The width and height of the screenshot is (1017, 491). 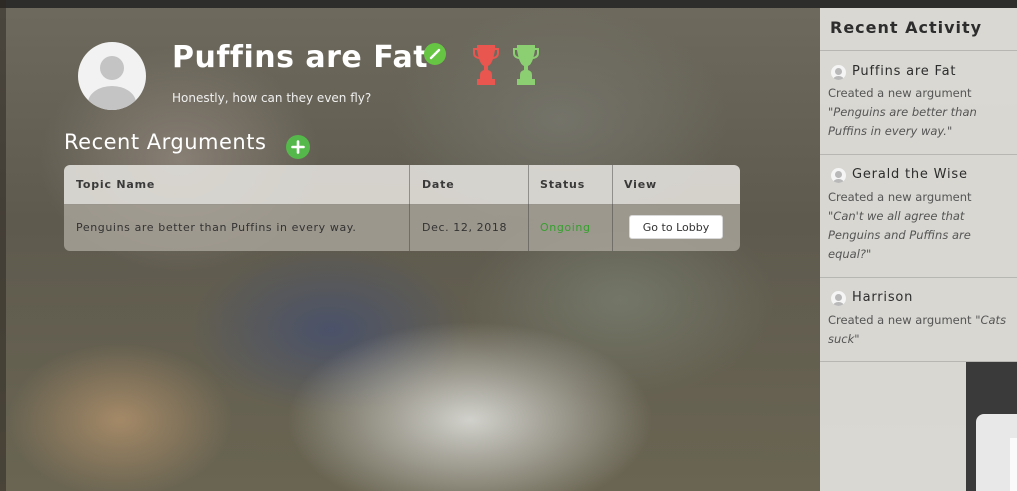 What do you see at coordinates (526, 65) in the screenshot?
I see `trophy-green-icon` at bounding box center [526, 65].